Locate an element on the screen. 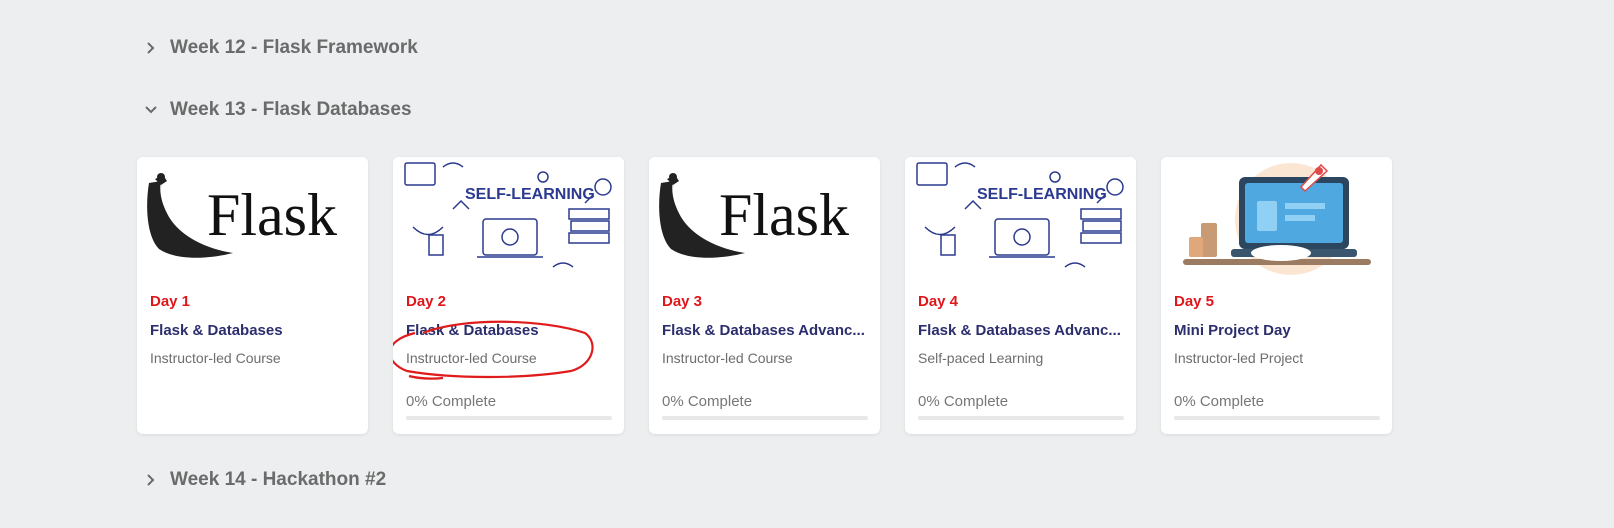 The image size is (1614, 528). week-14-header: Week 14 - Hackathon #2 is located at coordinates (263, 480).